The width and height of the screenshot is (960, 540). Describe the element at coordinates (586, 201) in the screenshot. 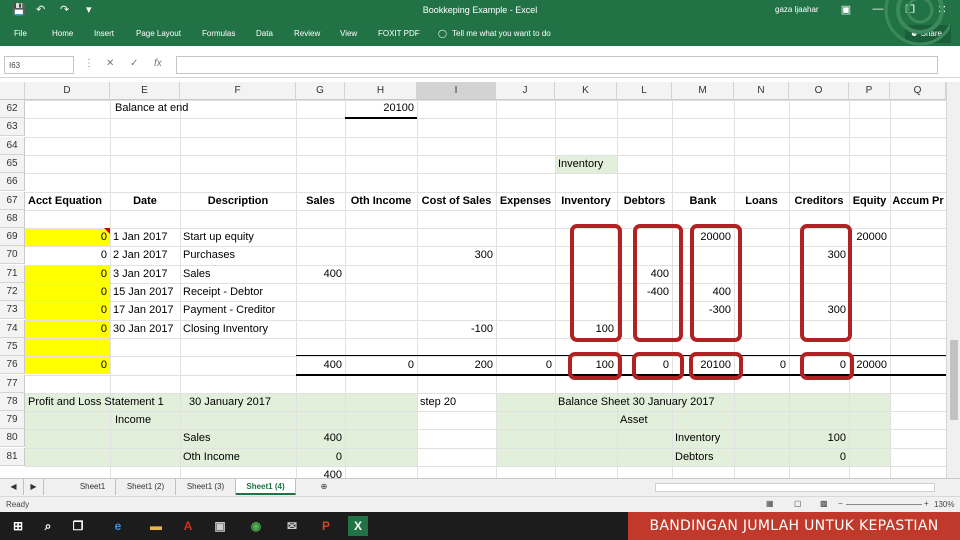

I see `cell-k67: Inventory` at that location.